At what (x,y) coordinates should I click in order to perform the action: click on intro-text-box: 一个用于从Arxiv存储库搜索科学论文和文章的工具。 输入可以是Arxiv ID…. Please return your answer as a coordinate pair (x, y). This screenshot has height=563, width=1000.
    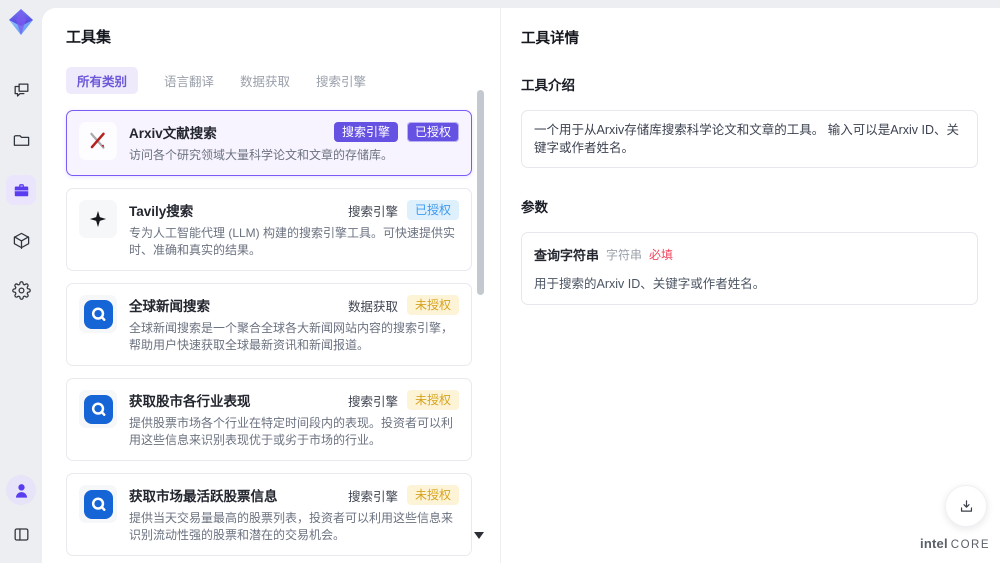
    Looking at the image, I should click on (749, 139).